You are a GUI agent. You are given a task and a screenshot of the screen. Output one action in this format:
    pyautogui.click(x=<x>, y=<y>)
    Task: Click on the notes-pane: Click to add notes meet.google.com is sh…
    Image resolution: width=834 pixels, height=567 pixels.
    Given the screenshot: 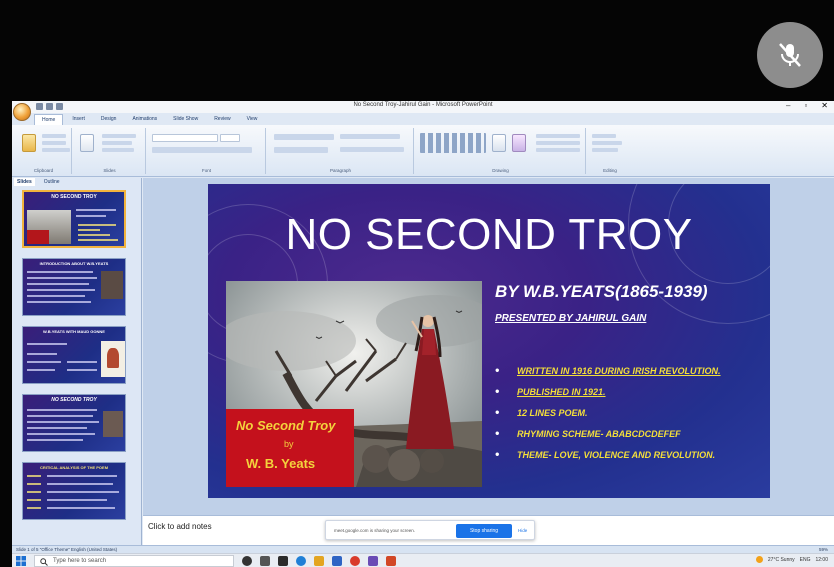 What is the action you would take?
    pyautogui.click(x=488, y=530)
    